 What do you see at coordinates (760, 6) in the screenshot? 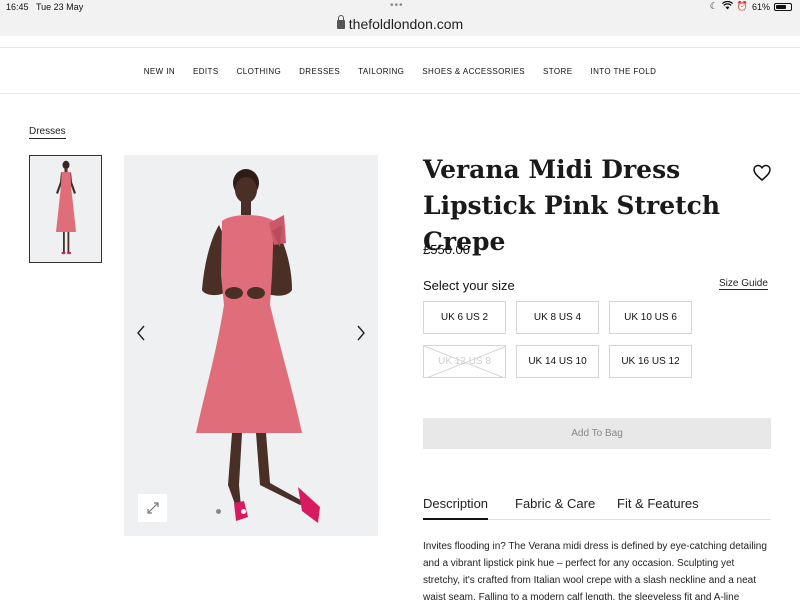
I see `battery-percent: 61%` at bounding box center [760, 6].